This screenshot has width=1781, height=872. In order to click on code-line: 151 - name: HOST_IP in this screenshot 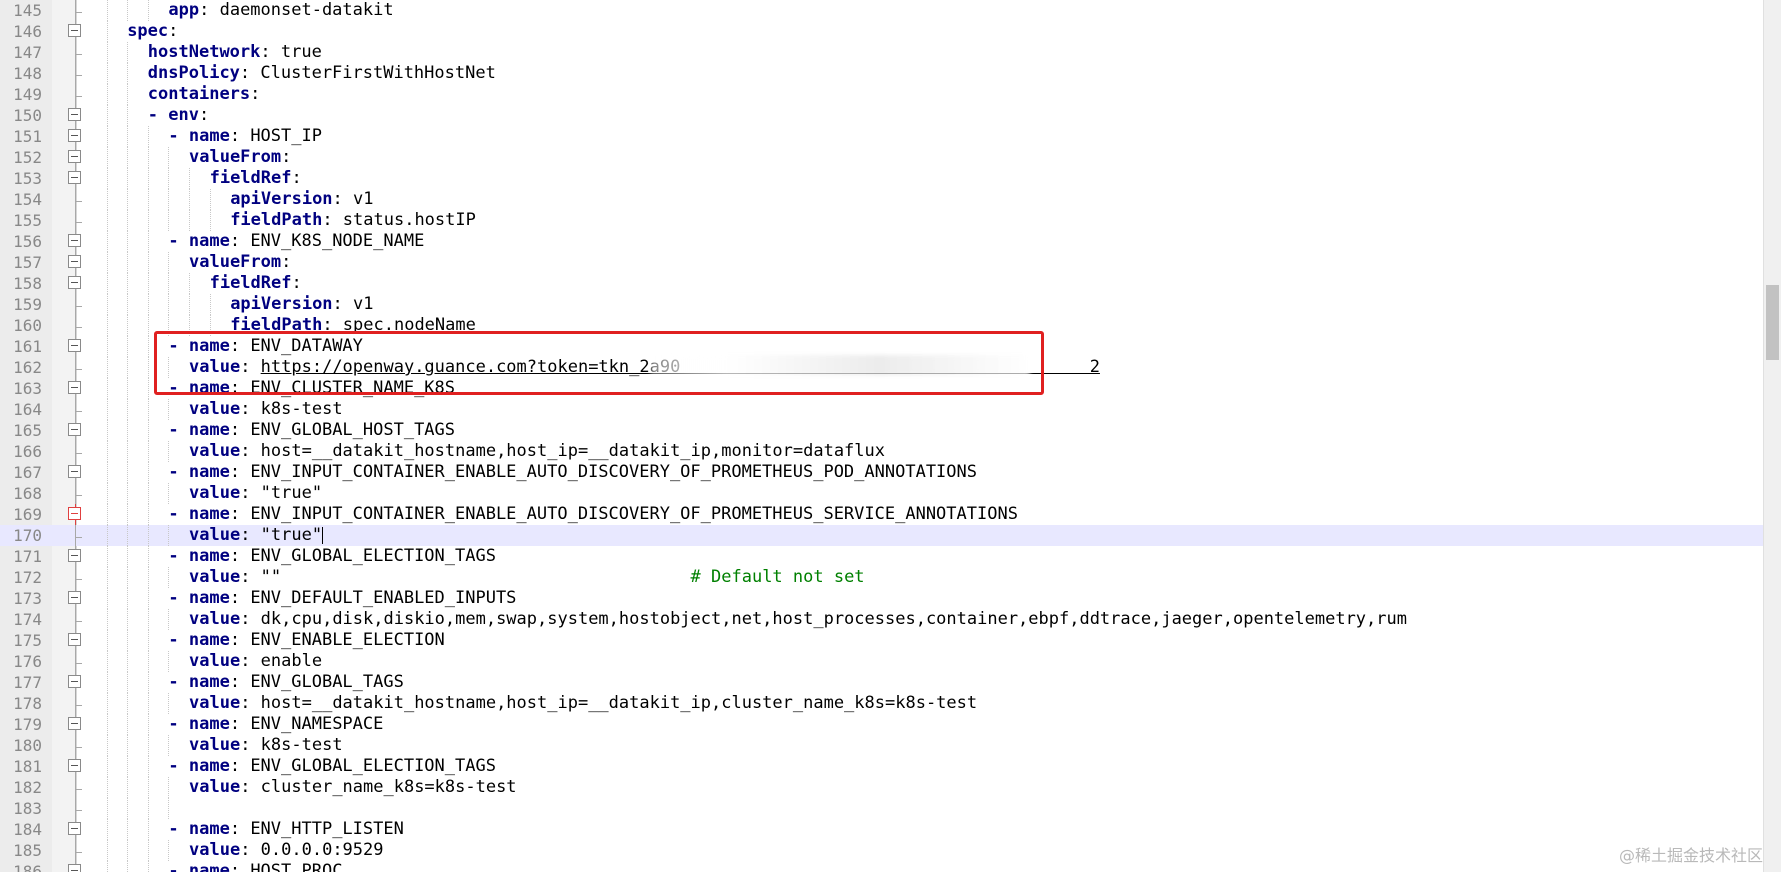, I will do `click(882, 136)`.